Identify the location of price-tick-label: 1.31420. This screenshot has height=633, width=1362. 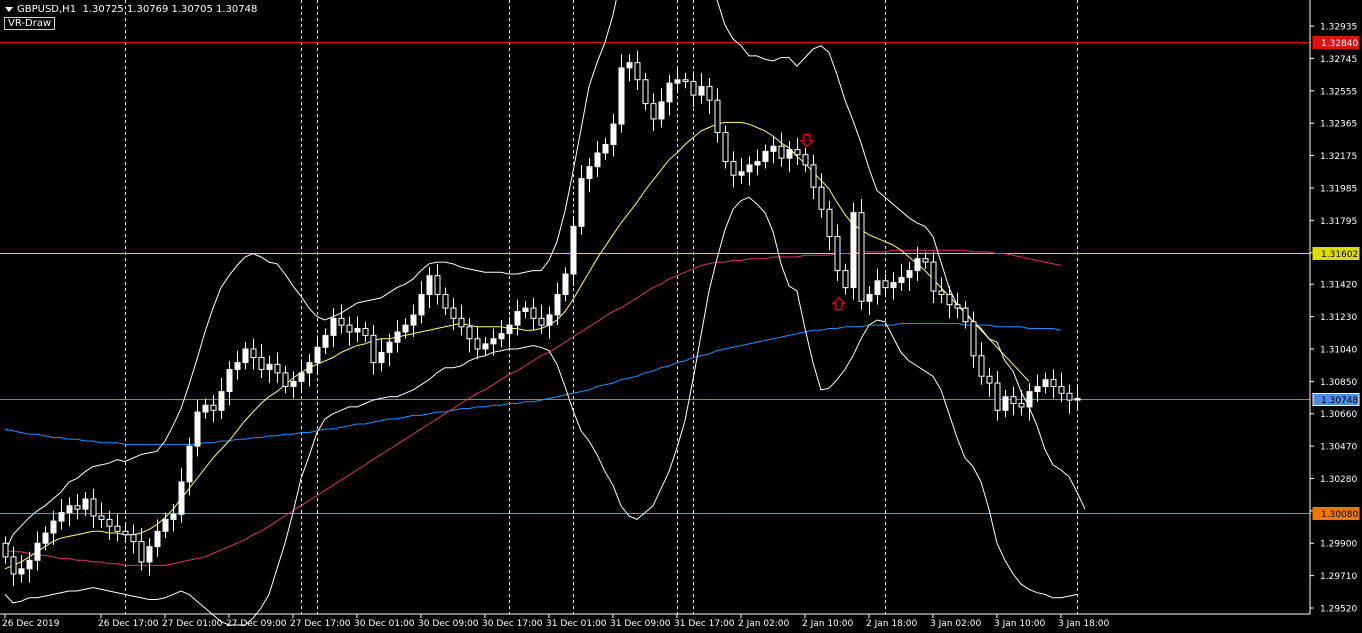
(1338, 286).